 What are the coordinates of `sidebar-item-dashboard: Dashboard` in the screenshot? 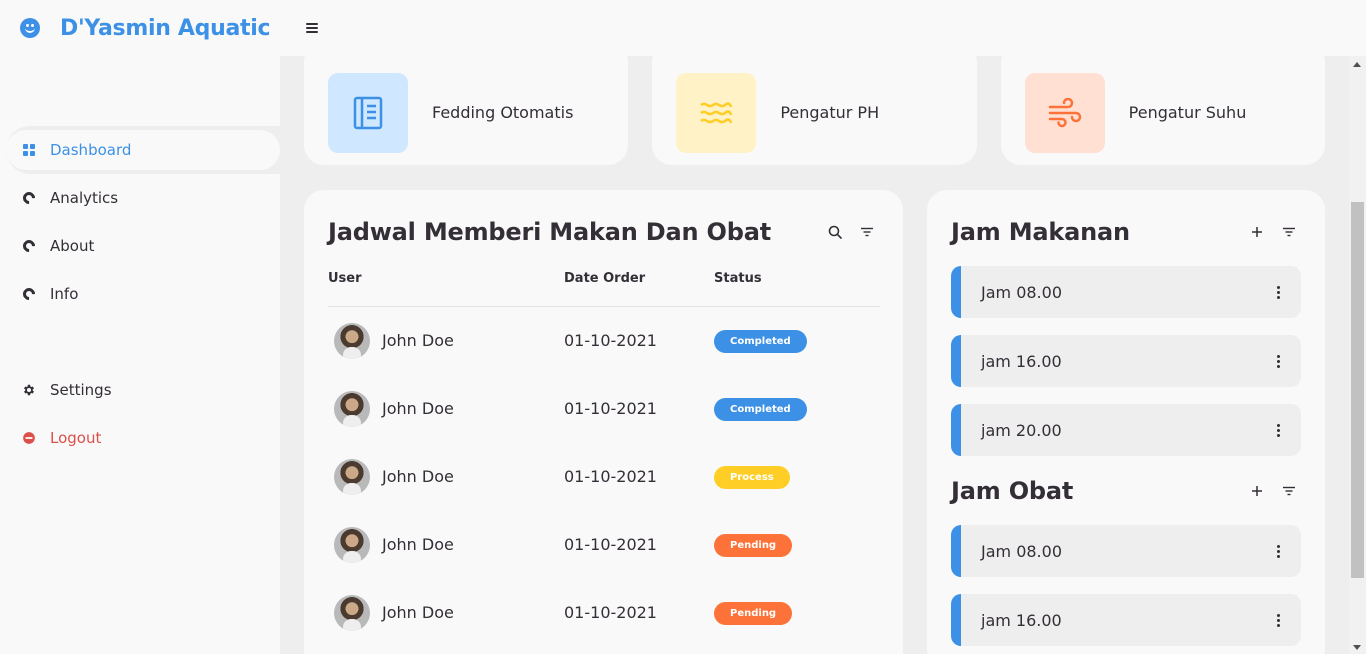 It's located at (143, 150).